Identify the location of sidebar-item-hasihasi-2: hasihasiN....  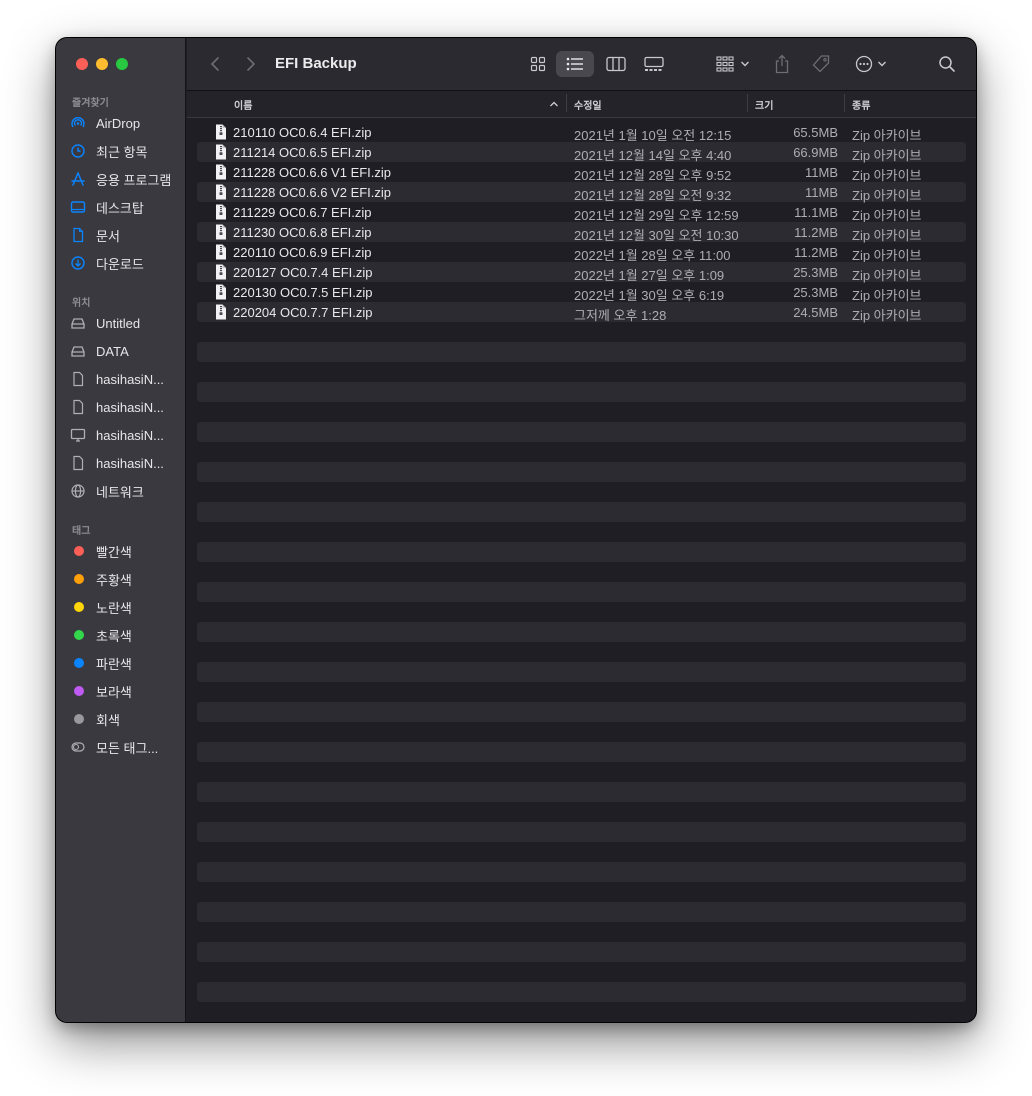
(125, 407).